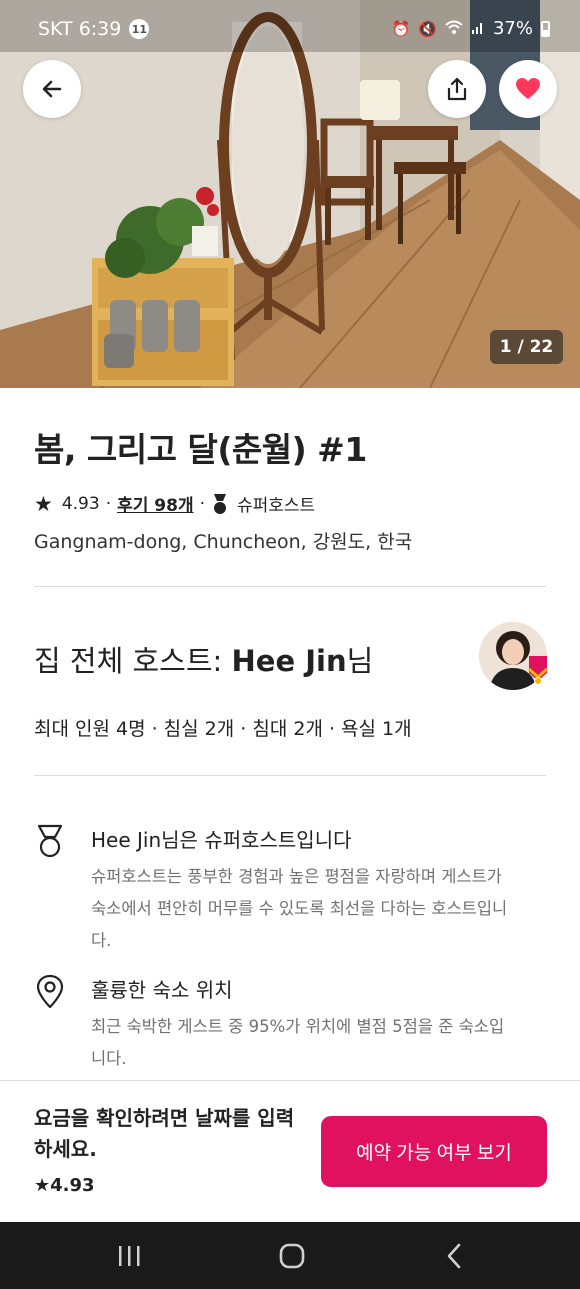  Describe the element at coordinates (276, 506) in the screenshot. I see `superhost-label: 슈퍼호스트` at that location.